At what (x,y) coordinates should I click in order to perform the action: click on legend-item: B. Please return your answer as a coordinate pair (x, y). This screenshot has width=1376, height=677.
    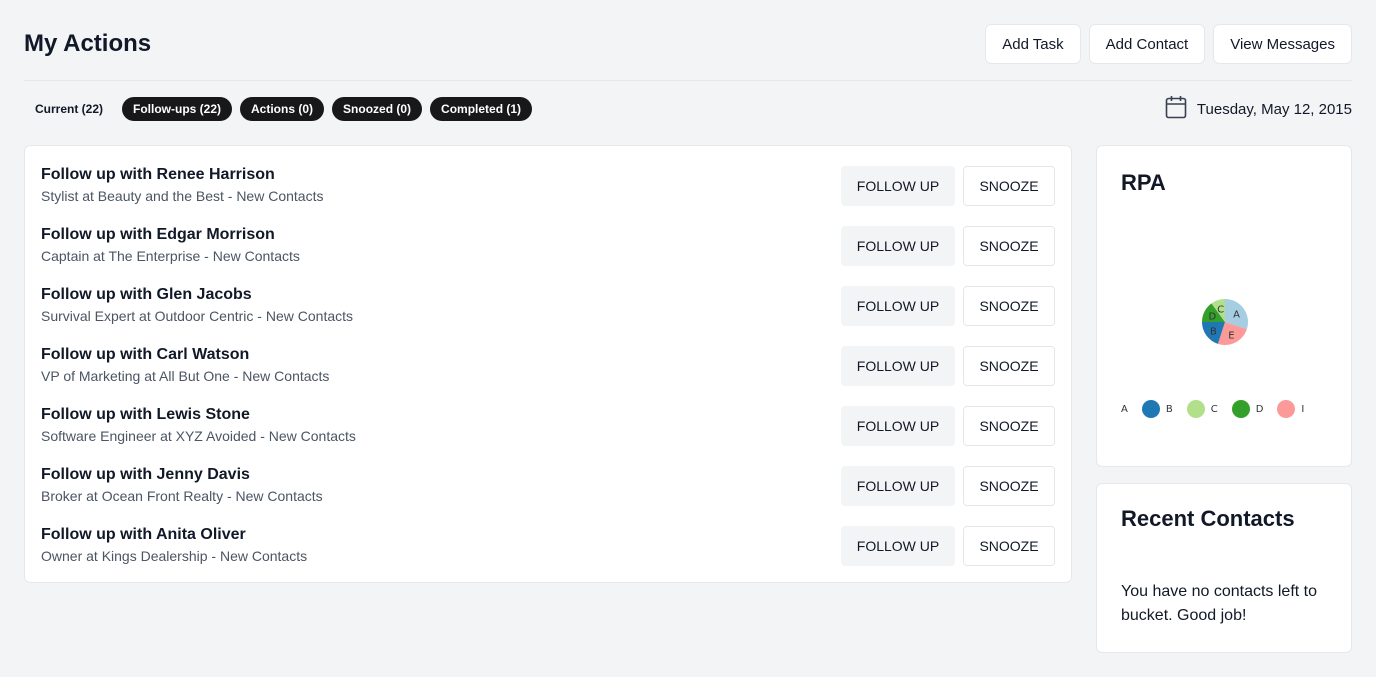
    Looking at the image, I should click on (1157, 409).